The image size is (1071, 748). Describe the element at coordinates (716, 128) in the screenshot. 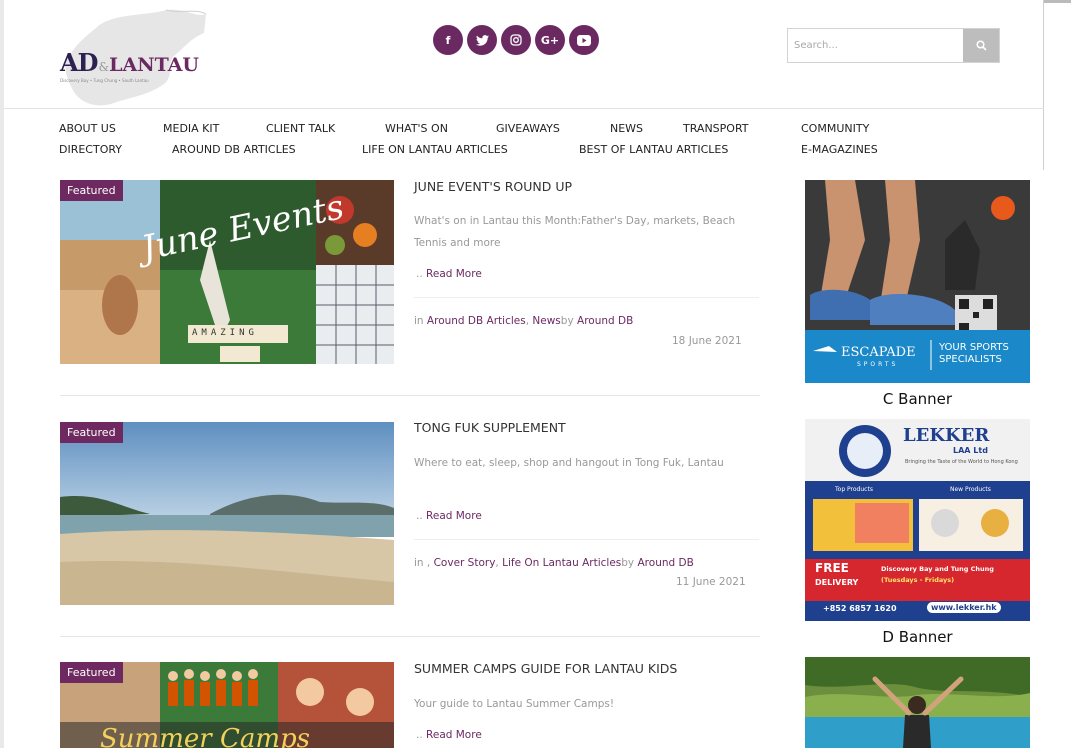

I see `nav-transport: TRANSPORT` at that location.